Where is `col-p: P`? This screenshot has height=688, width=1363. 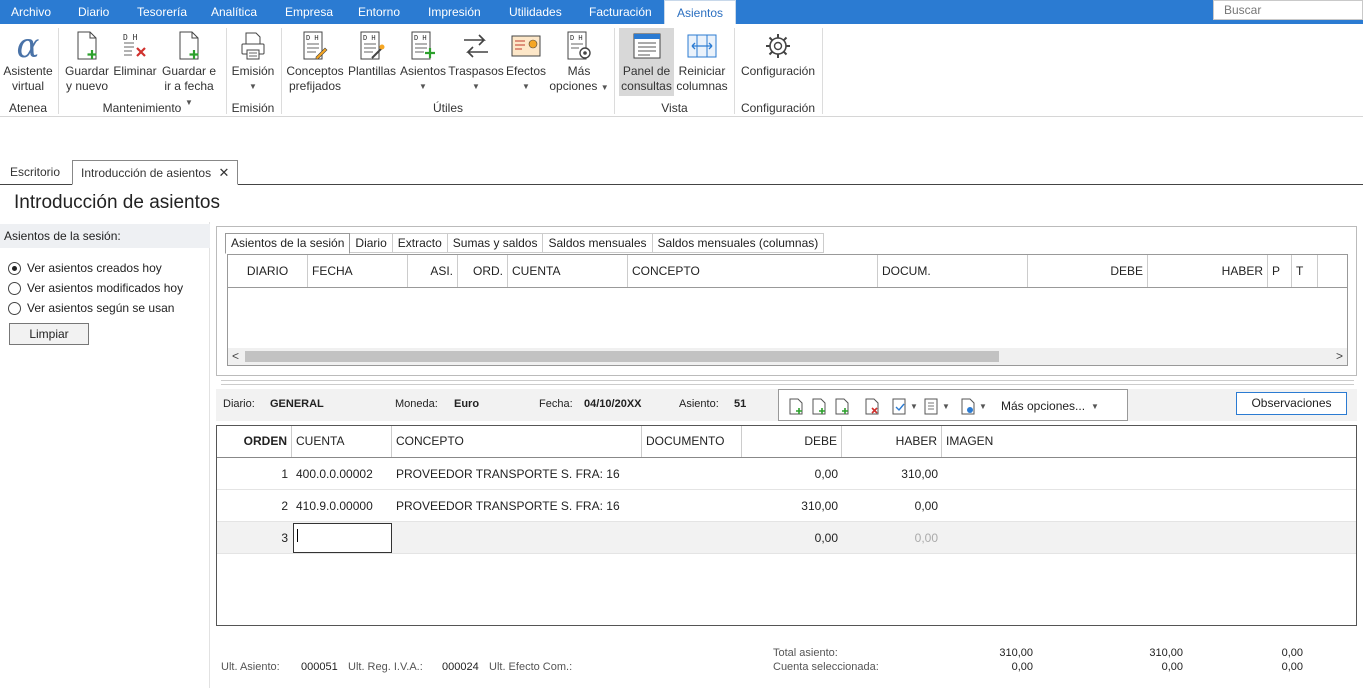
col-p: P is located at coordinates (1280, 271).